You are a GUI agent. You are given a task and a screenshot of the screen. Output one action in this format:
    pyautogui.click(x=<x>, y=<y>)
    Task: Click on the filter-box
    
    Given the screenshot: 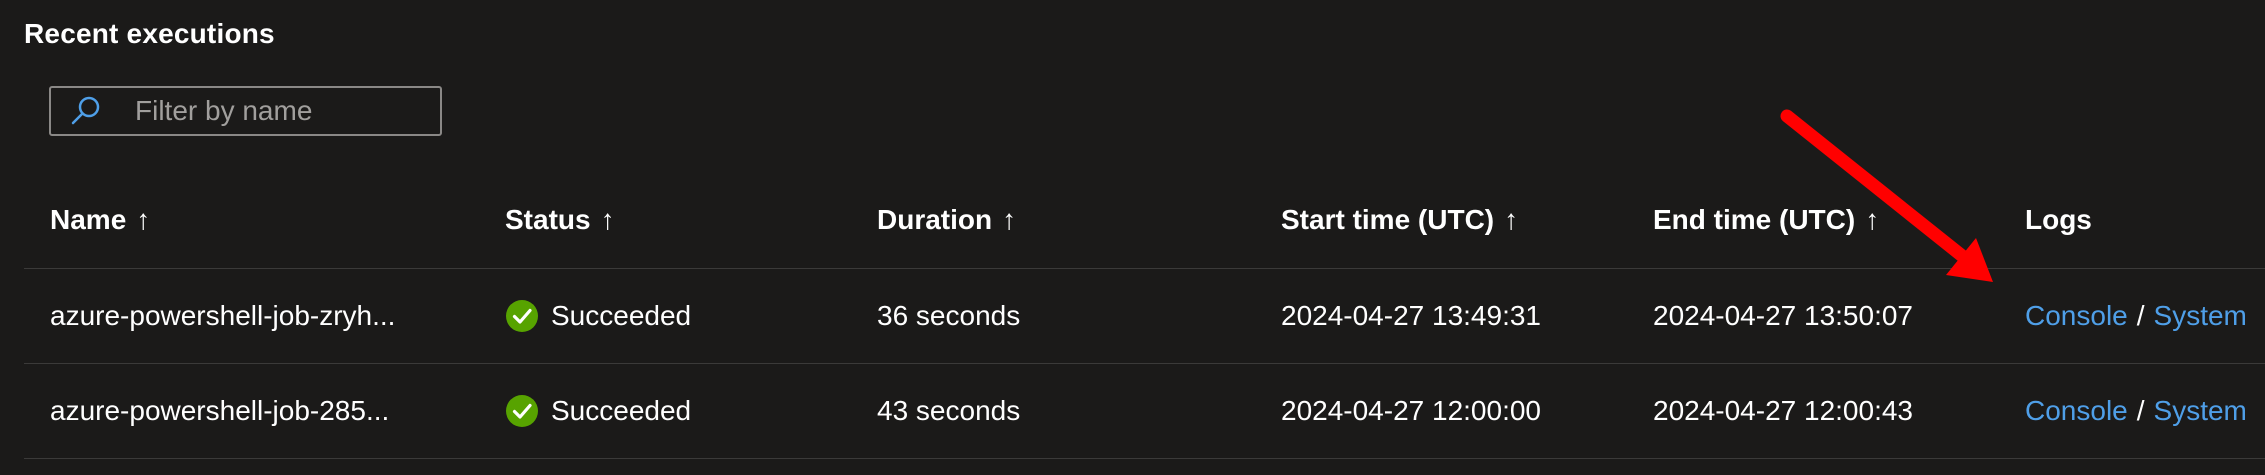 What is the action you would take?
    pyautogui.click(x=245, y=111)
    